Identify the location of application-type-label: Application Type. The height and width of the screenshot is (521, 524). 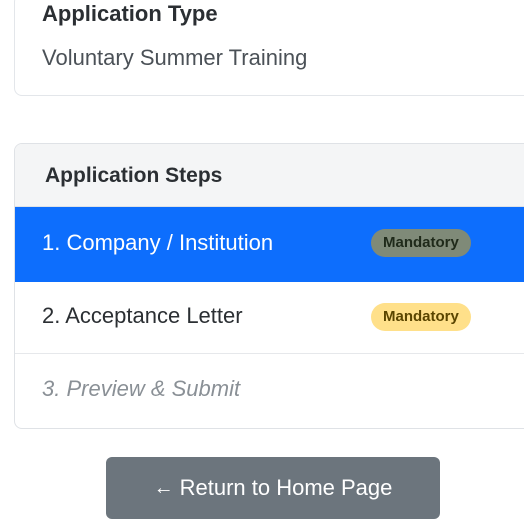
(130, 13).